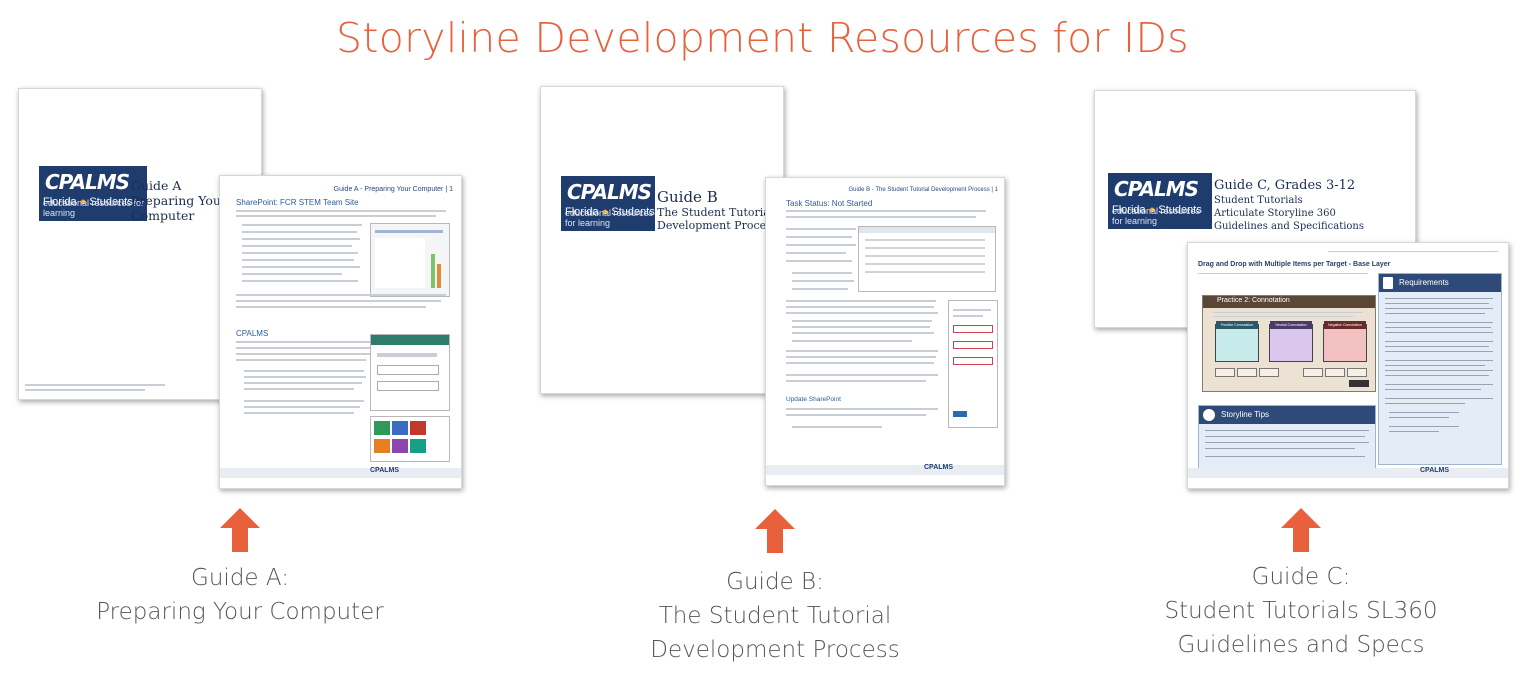 The height and width of the screenshot is (691, 1525). I want to click on section-heading: SharePoint: FCR STEM Team Site, so click(297, 202).